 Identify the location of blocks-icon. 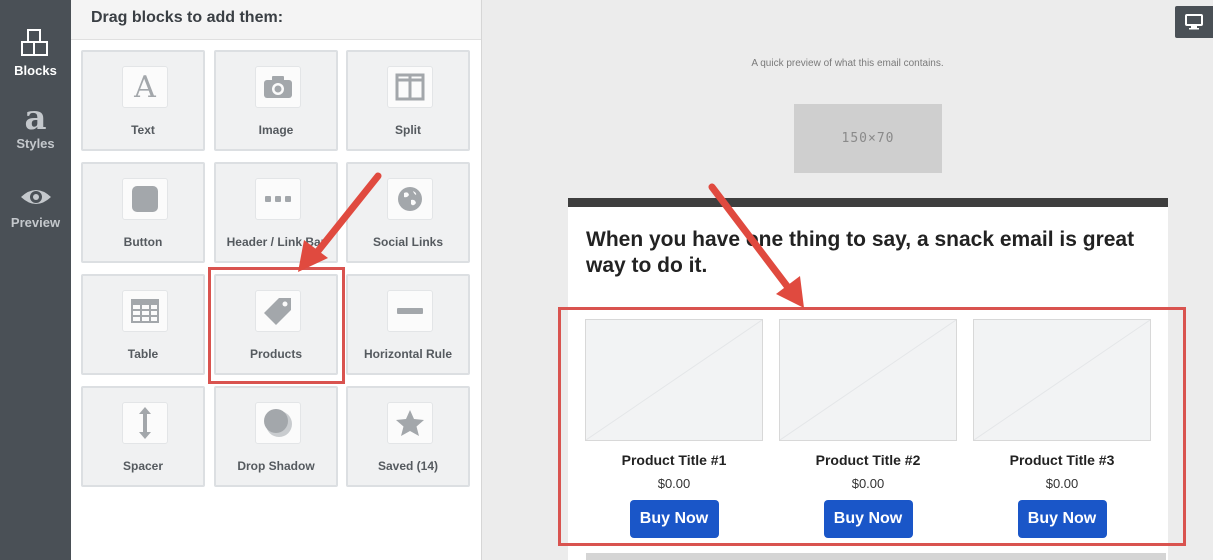
(34, 42).